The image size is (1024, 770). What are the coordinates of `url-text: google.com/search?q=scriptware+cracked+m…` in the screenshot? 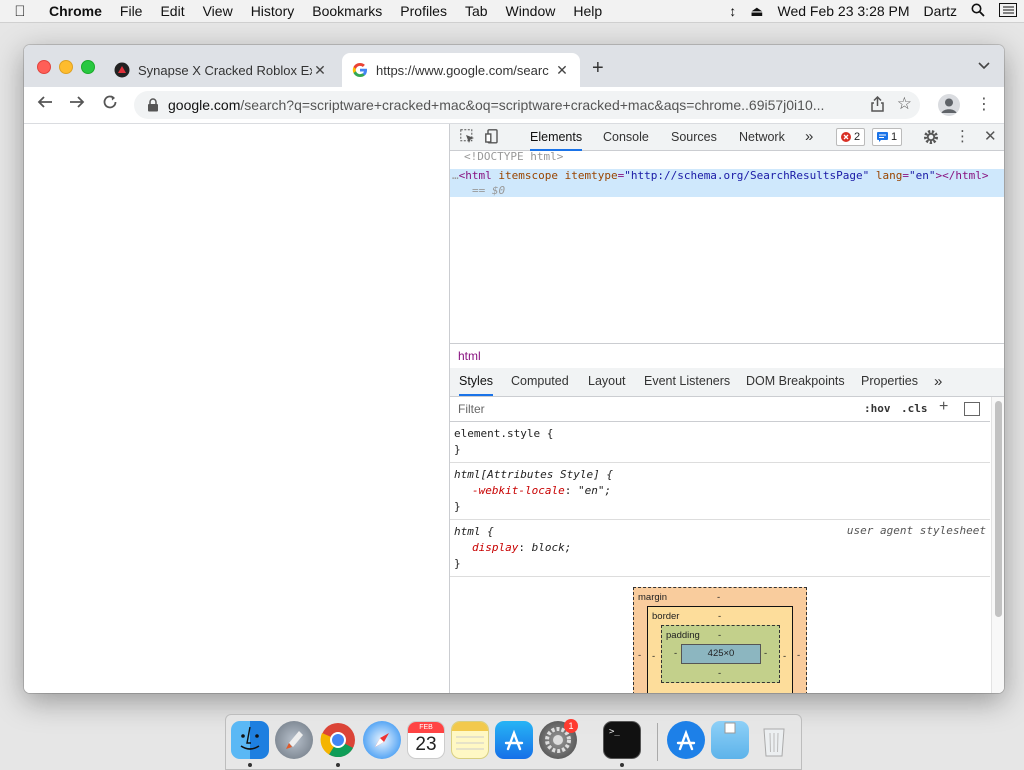 It's located at (518, 105).